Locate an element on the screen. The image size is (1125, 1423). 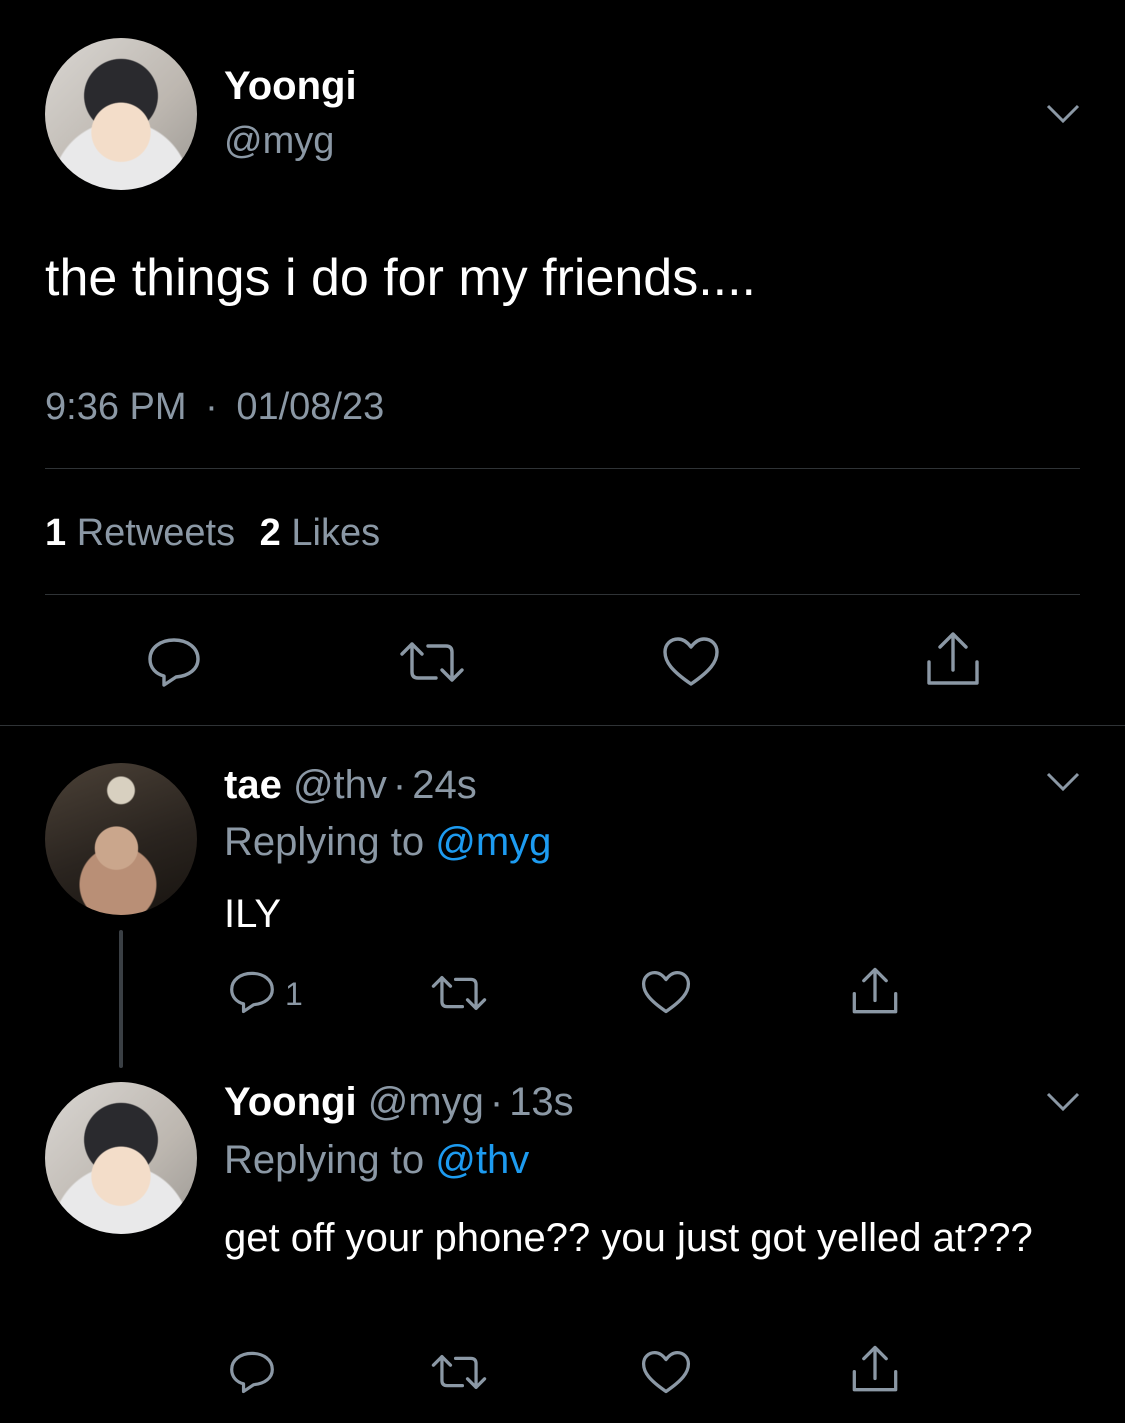
timestamp: 24s is located at coordinates (444, 785).